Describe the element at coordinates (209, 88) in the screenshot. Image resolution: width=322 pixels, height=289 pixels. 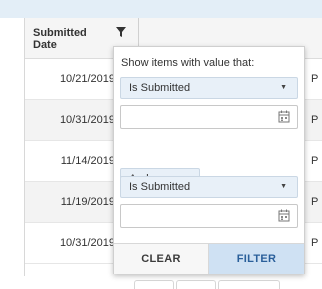
I see `operator-dropdown-1: Is Submitted ▼` at that location.